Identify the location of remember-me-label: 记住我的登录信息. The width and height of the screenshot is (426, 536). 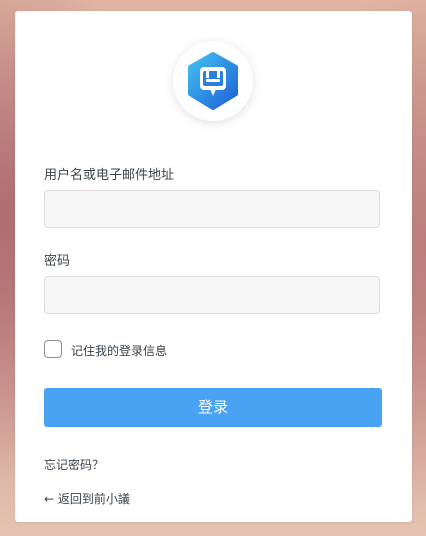
(119, 350).